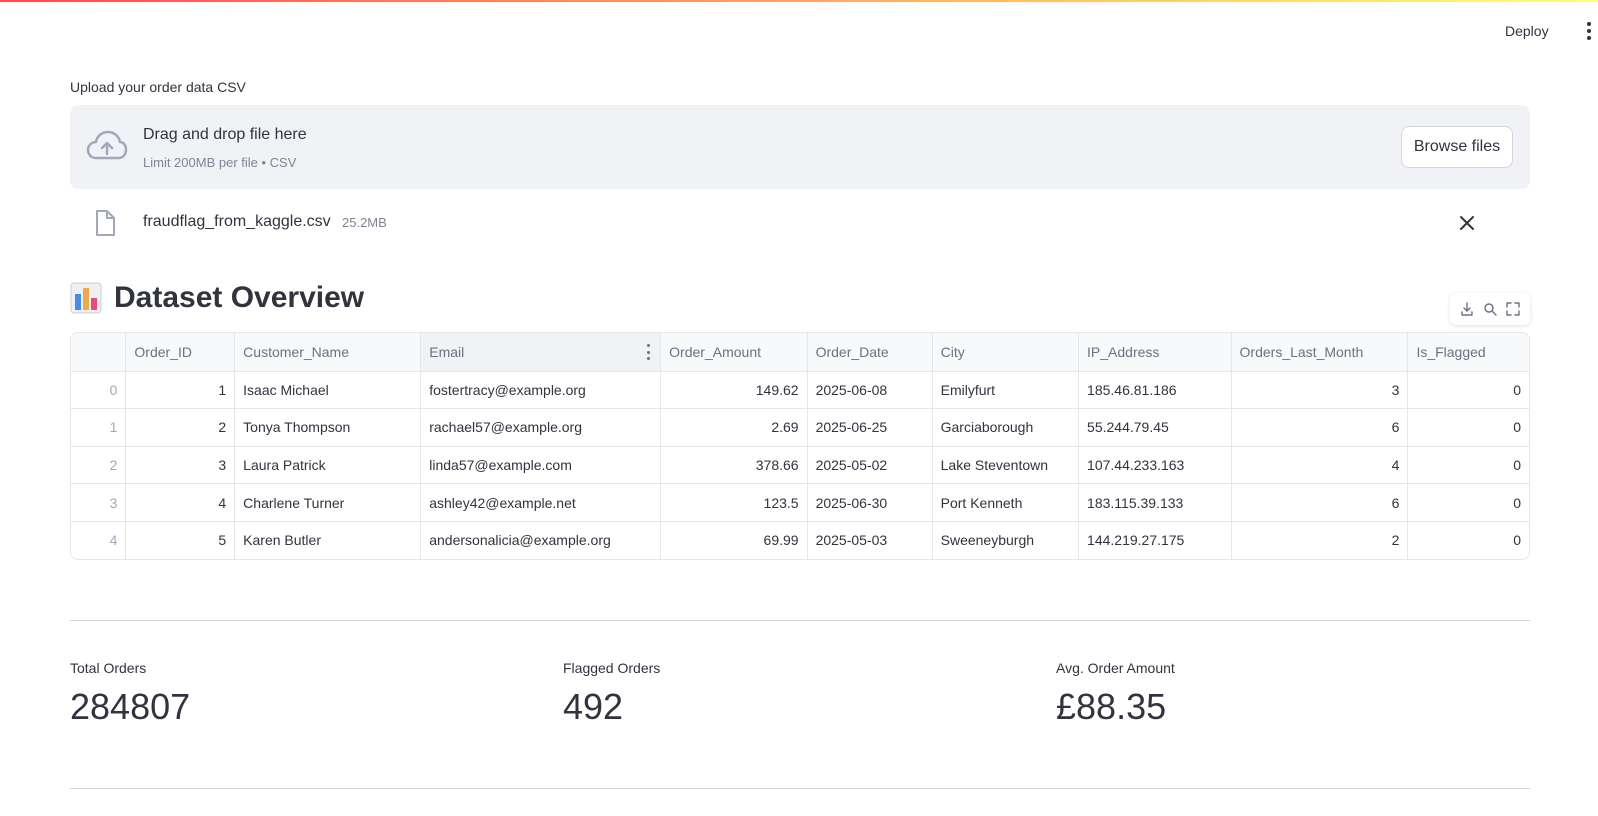  Describe the element at coordinates (541, 540) in the screenshot. I see `table-cell: andersonalicia@example.org` at that location.